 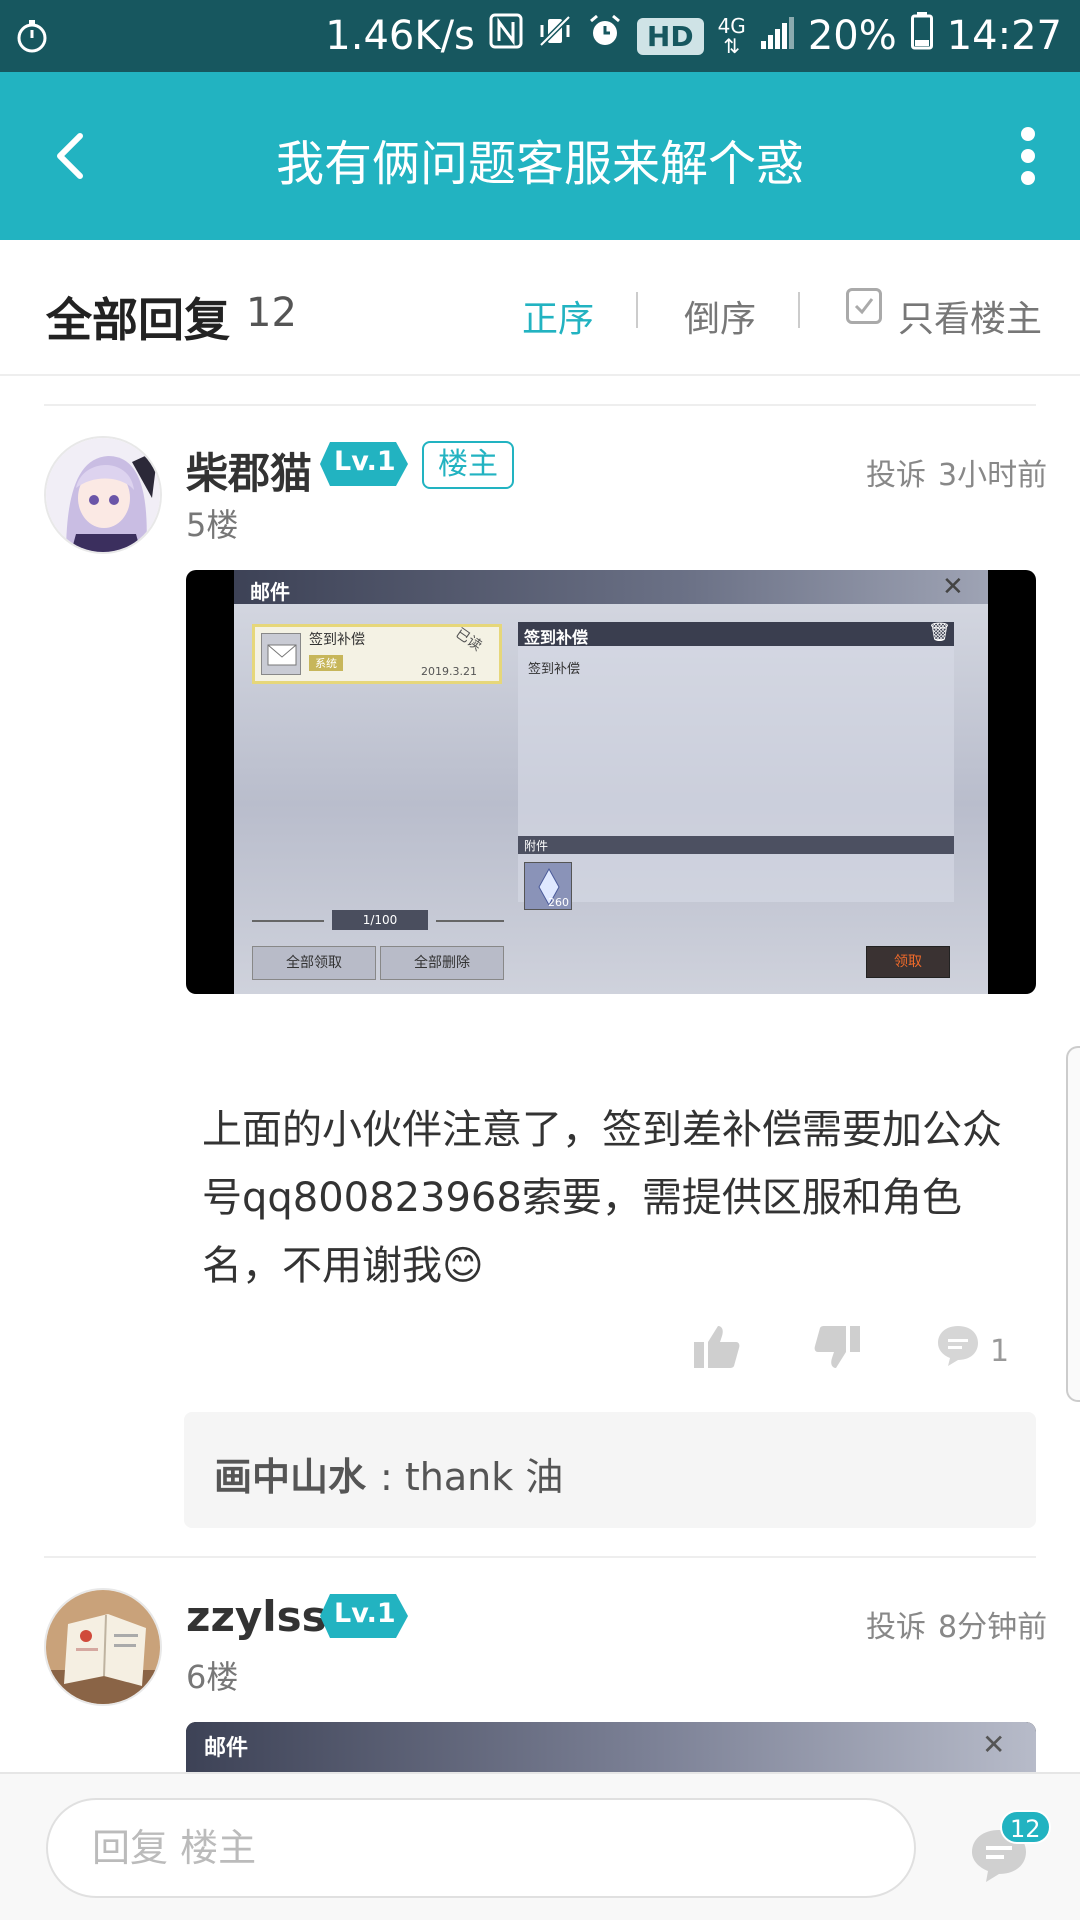 I want to click on only-op-checkbox, so click(x=864, y=306).